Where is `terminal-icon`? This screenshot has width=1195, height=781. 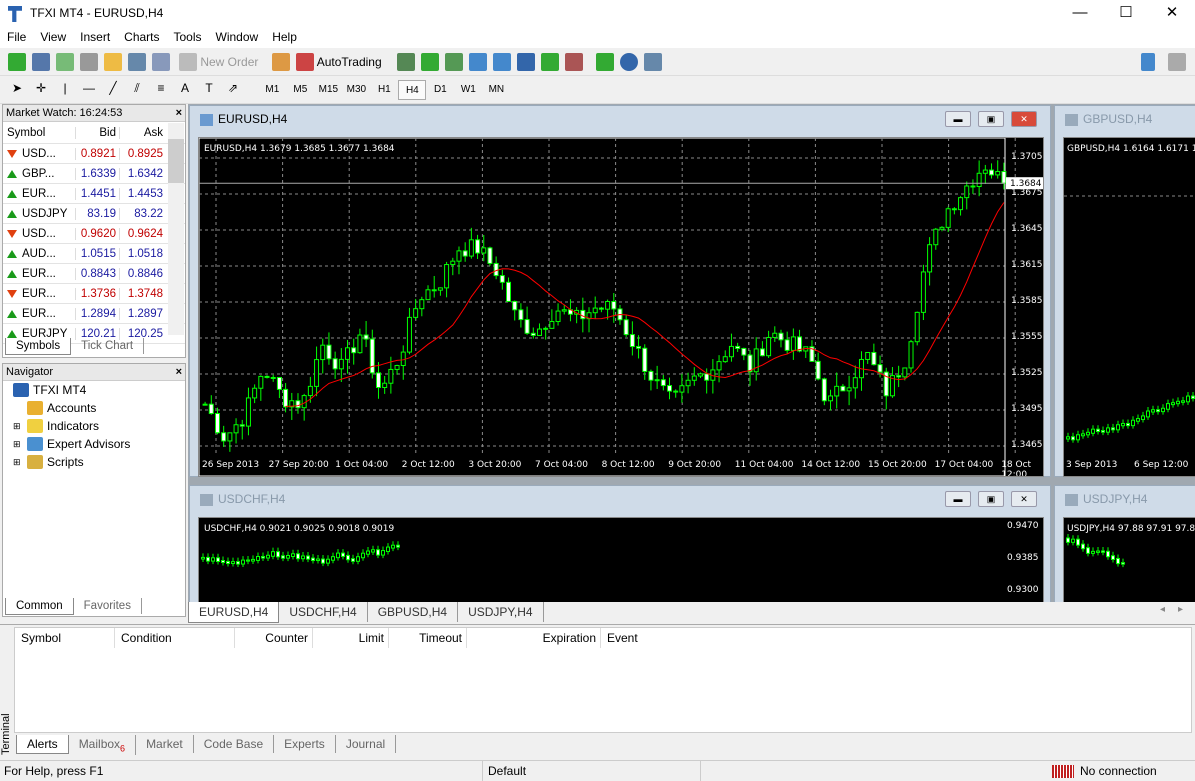 terminal-icon is located at coordinates (137, 62).